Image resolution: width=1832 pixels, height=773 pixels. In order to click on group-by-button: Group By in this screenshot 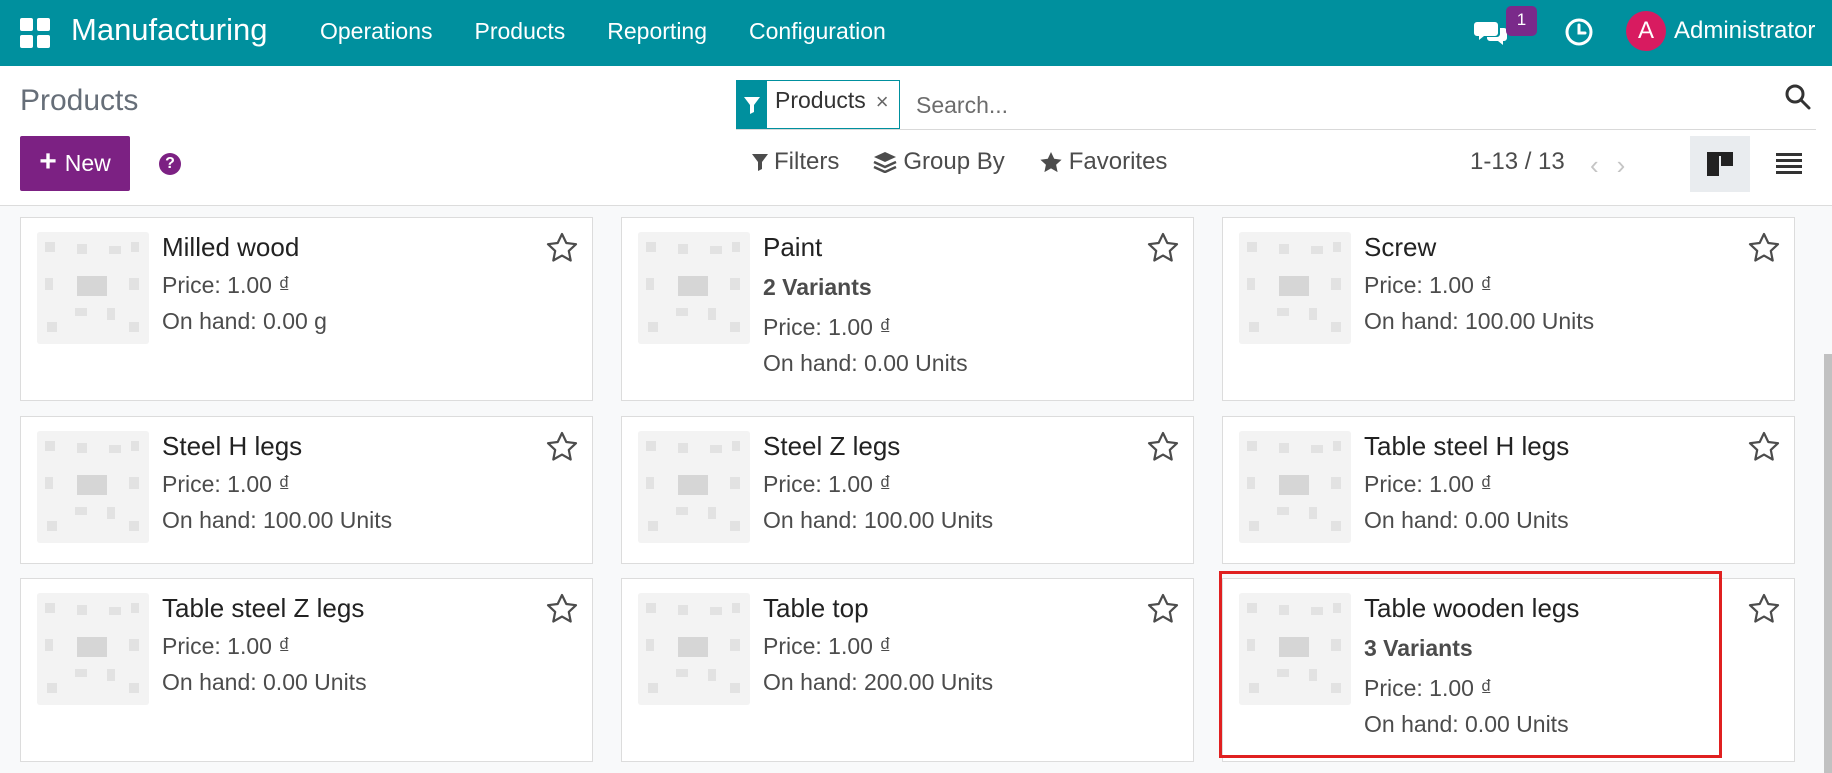, I will do `click(939, 162)`.